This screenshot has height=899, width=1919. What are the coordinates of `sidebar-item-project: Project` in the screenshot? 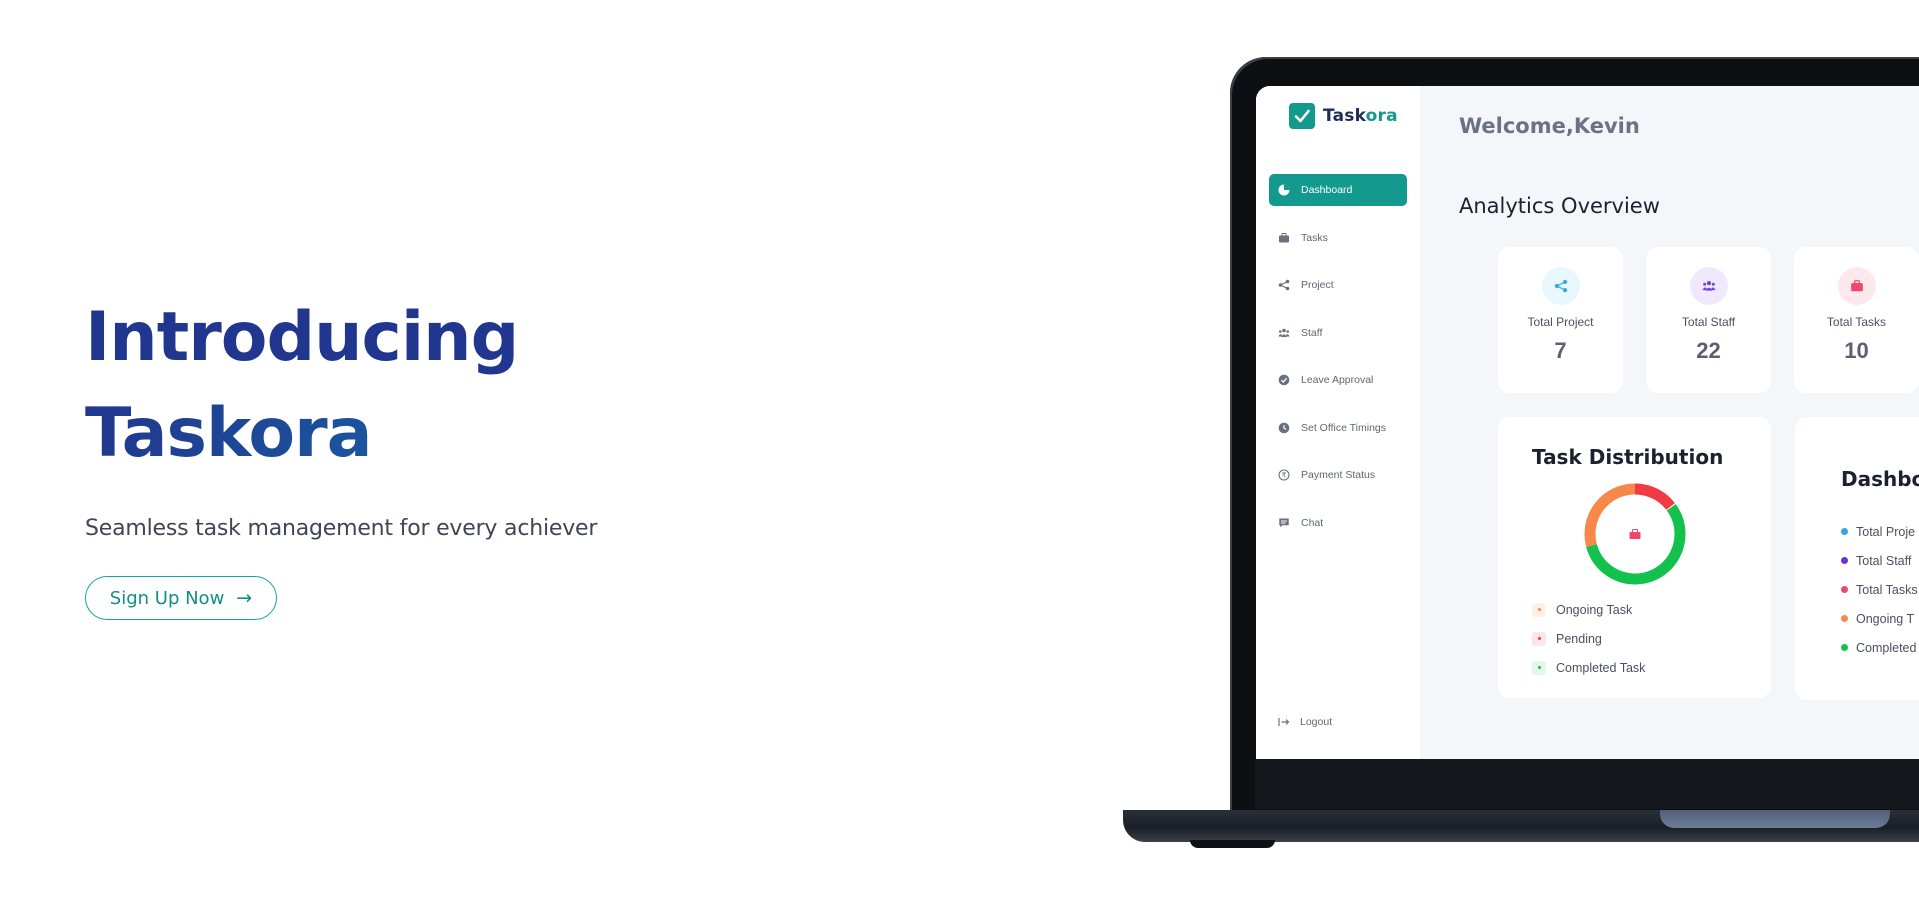 It's located at (1338, 285).